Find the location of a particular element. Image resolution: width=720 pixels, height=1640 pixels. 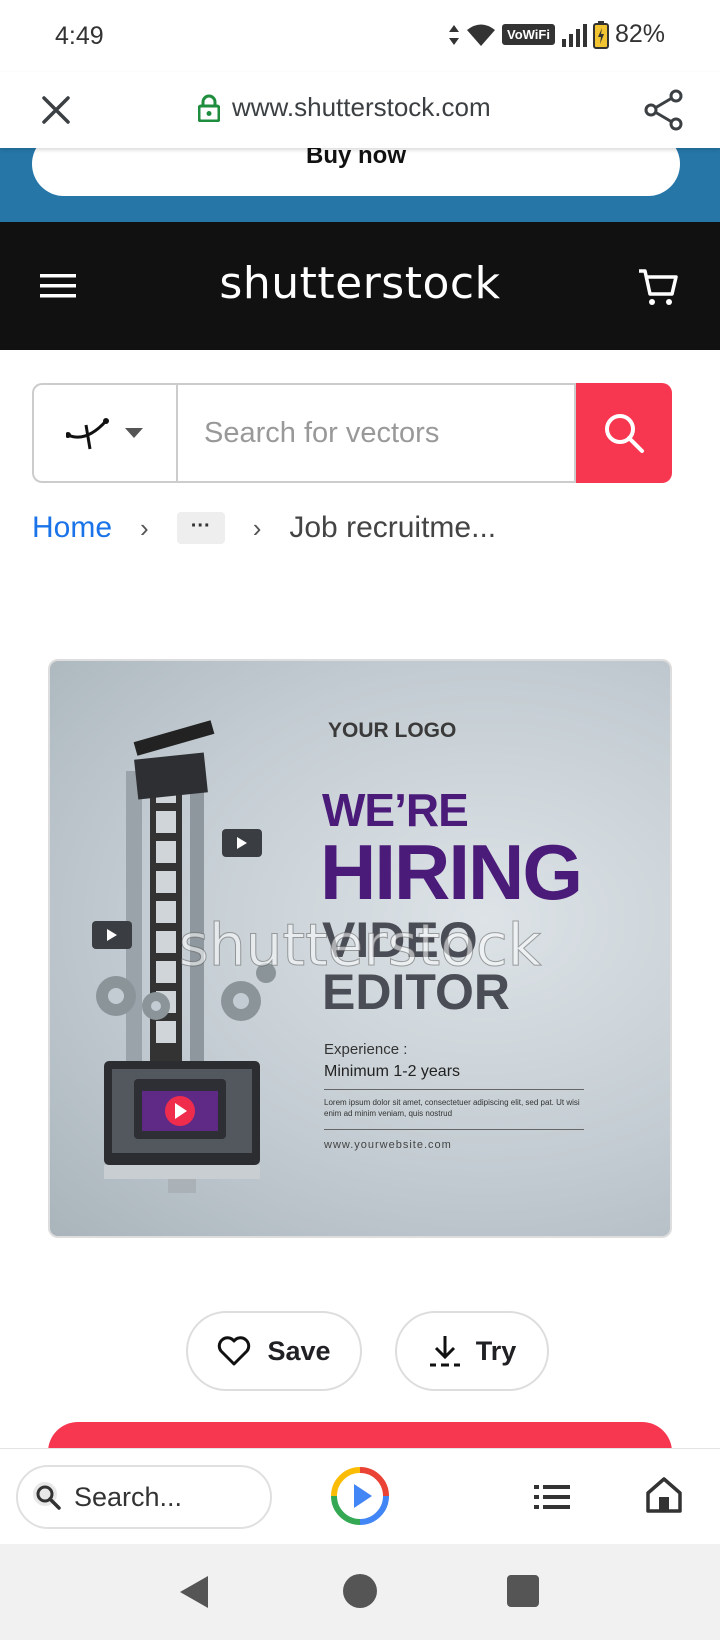

url-text: www.shutterstock.com is located at coordinates (361, 107).